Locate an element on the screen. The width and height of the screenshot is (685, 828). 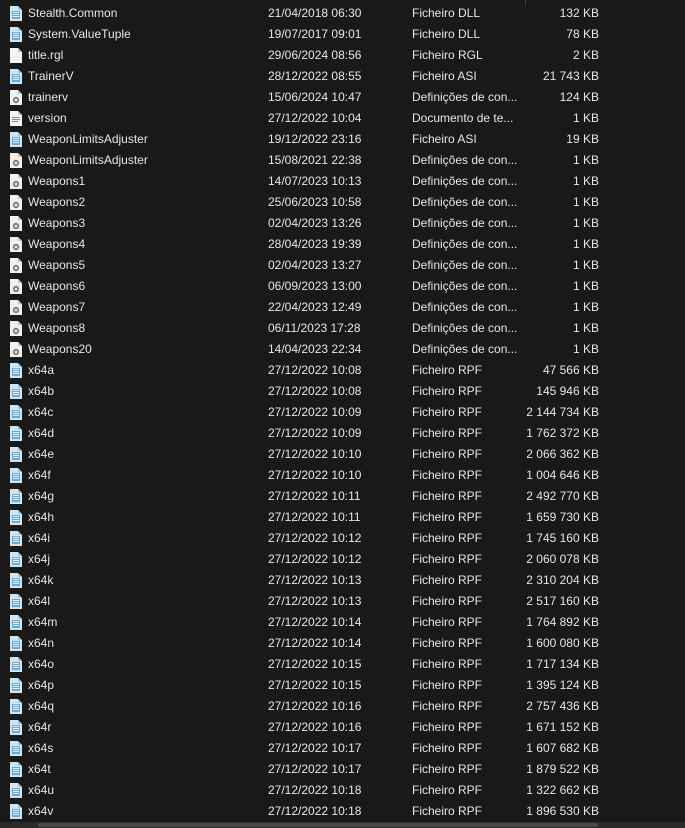
asi-file-icon is located at coordinates (16, 139).